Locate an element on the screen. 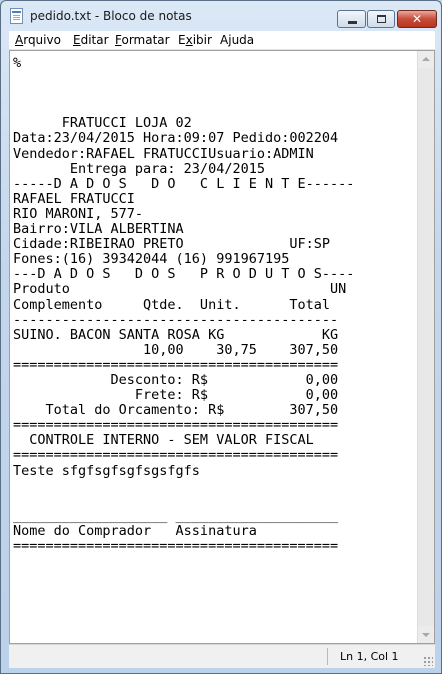 This screenshot has height=674, width=442. menu-exibir: Exibir is located at coordinates (195, 40).